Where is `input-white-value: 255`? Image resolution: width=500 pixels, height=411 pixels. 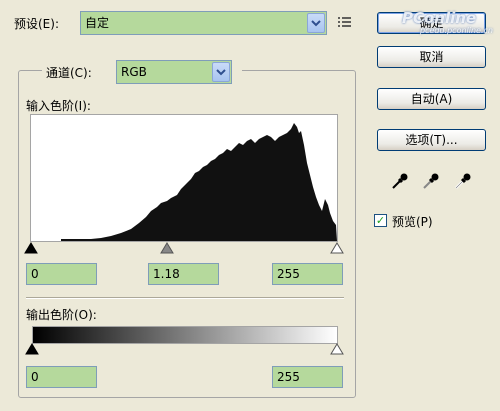
input-white-value: 255 is located at coordinates (288, 274).